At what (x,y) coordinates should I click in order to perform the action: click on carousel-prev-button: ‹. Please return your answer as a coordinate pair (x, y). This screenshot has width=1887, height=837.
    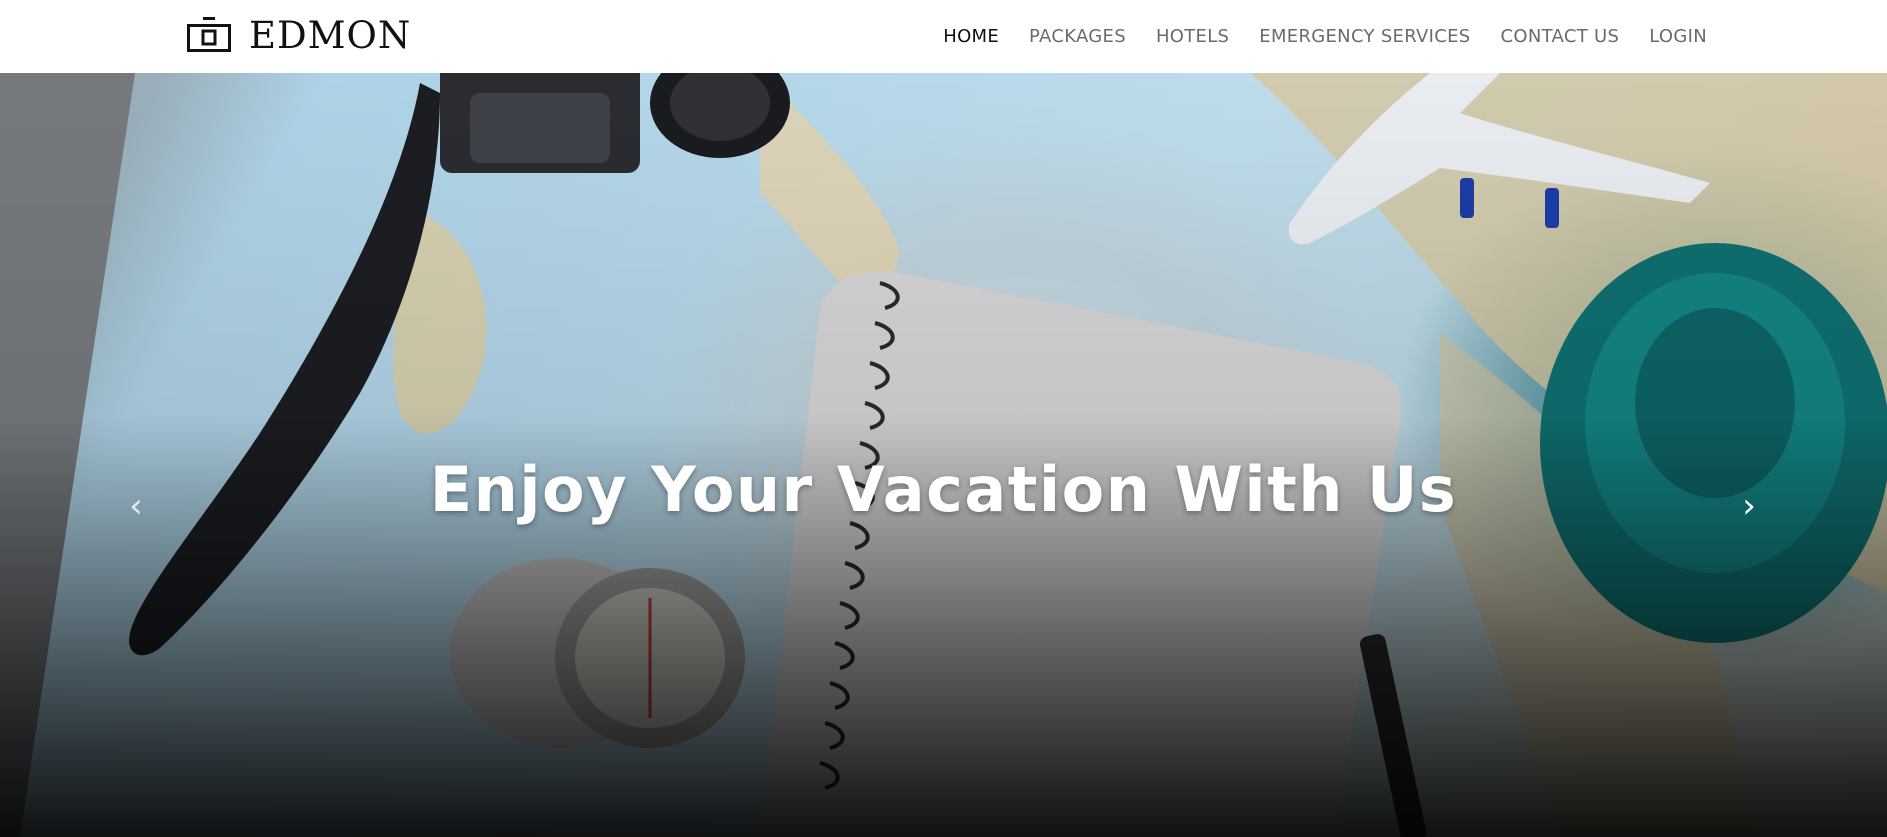
    Looking at the image, I should click on (136, 506).